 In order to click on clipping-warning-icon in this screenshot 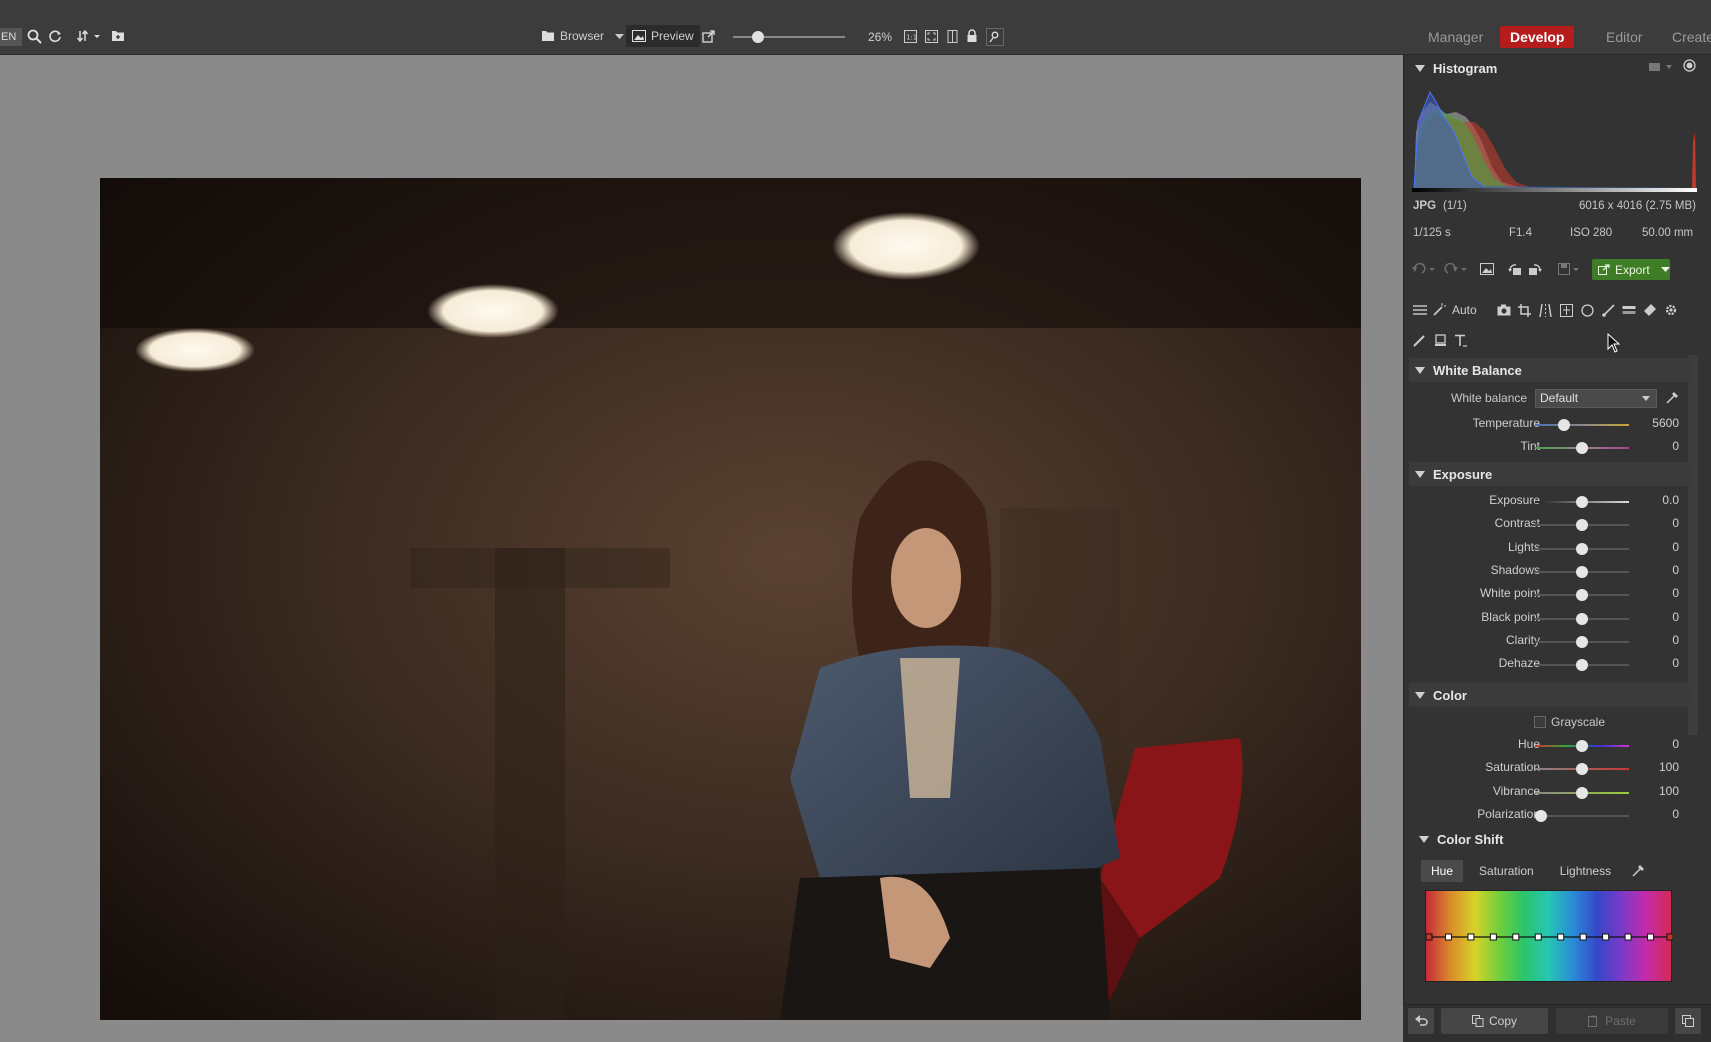, I will do `click(1689, 66)`.